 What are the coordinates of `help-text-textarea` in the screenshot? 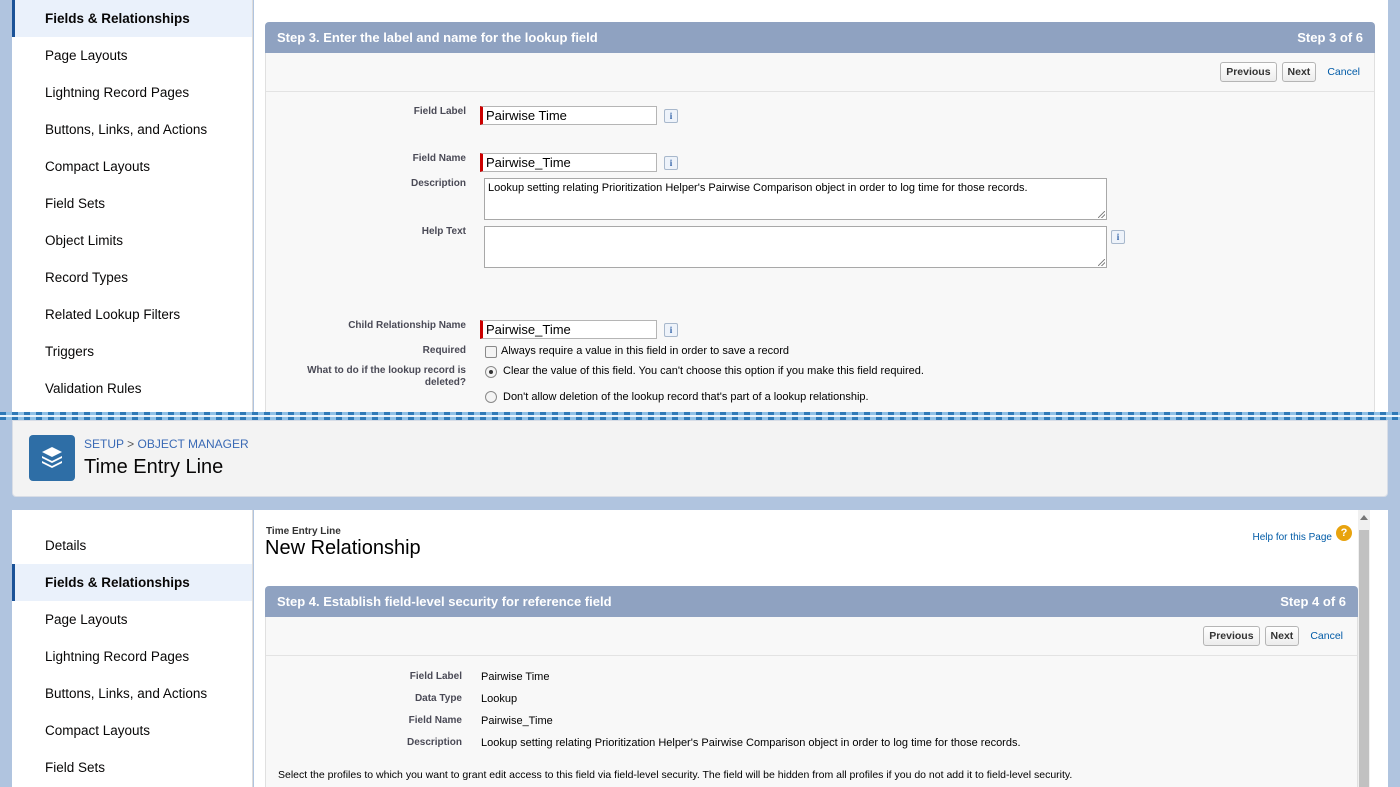 It's located at (795, 247).